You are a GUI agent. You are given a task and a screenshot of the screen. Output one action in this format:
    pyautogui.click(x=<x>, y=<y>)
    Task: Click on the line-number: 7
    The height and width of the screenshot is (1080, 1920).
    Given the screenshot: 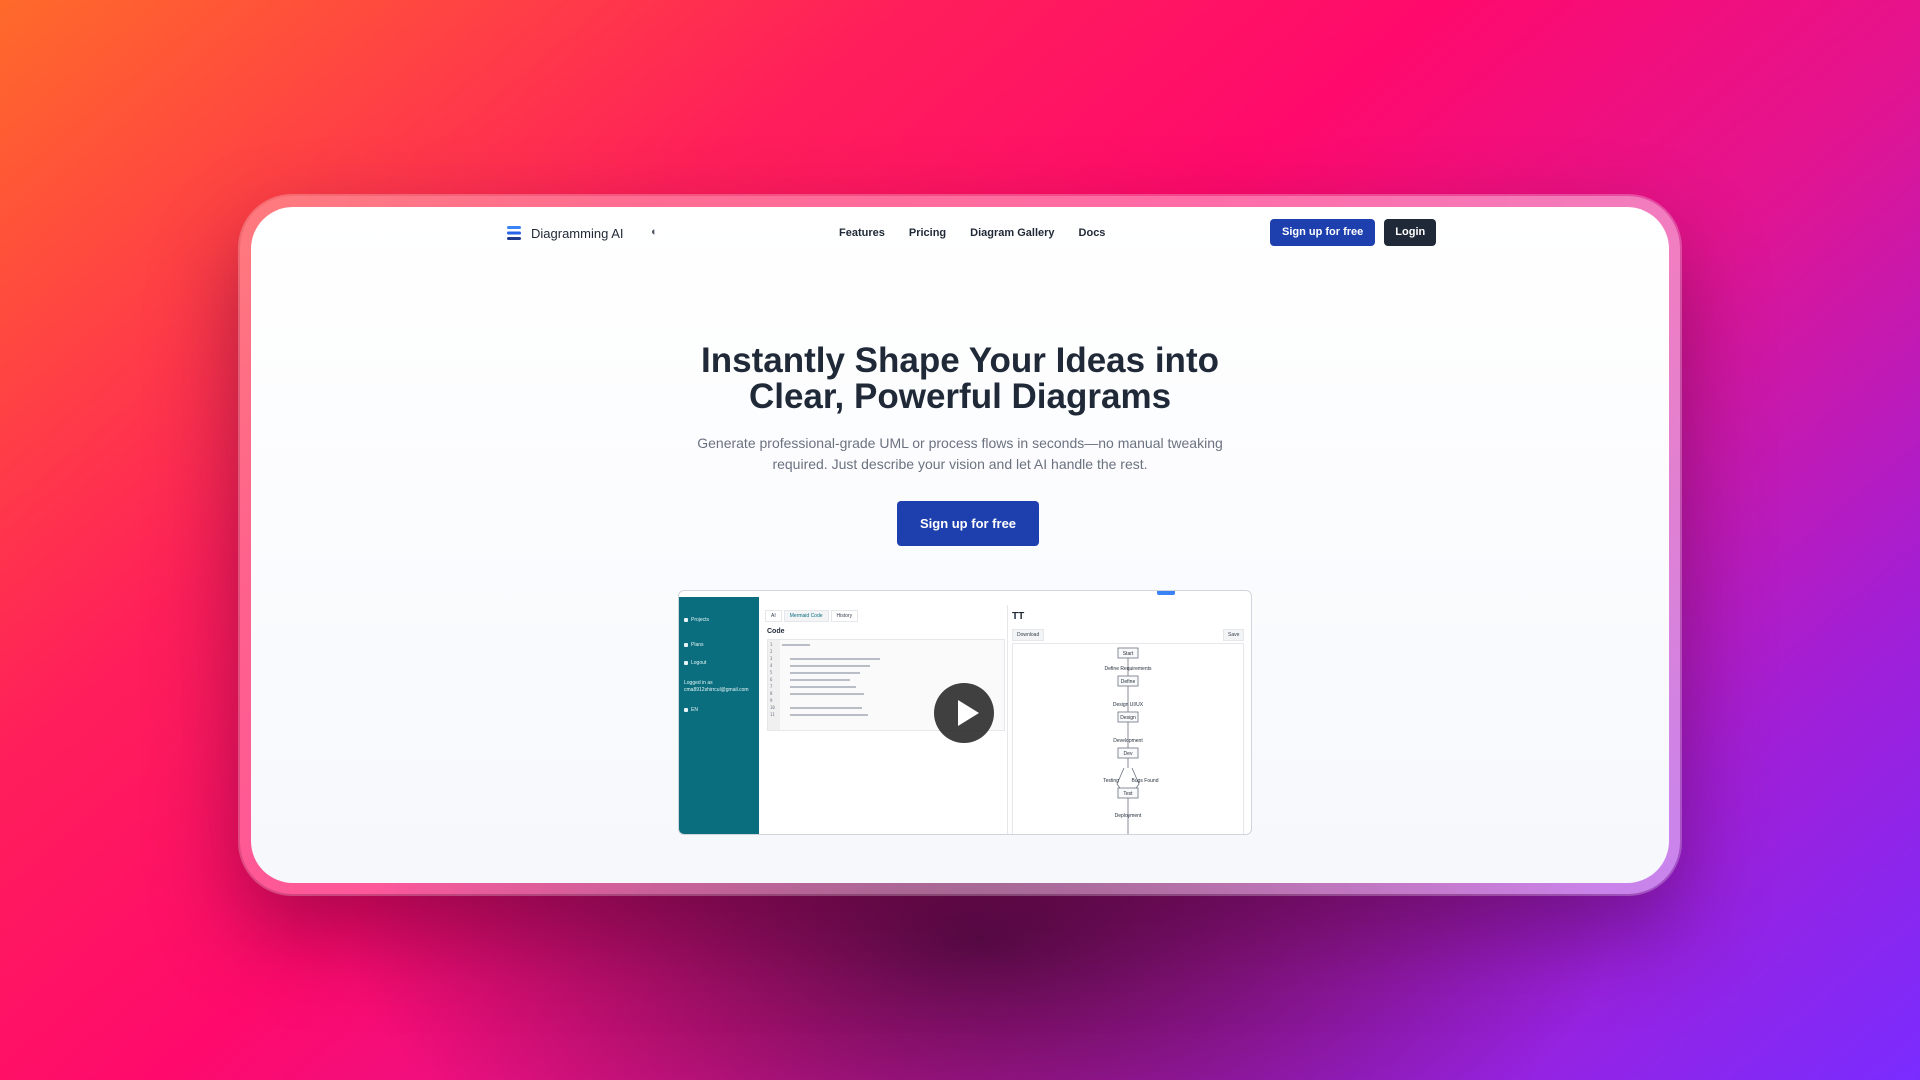 What is the action you would take?
    pyautogui.click(x=771, y=686)
    